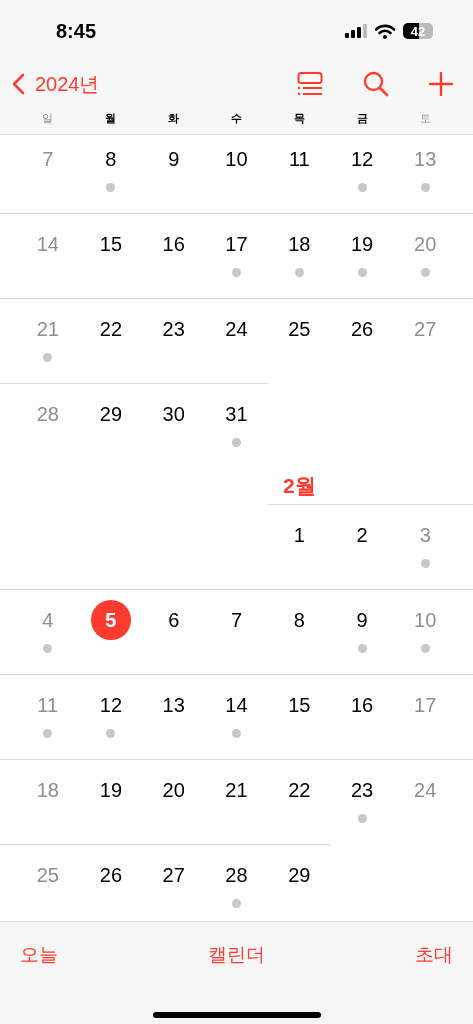  I want to click on date: 18, so click(299, 244).